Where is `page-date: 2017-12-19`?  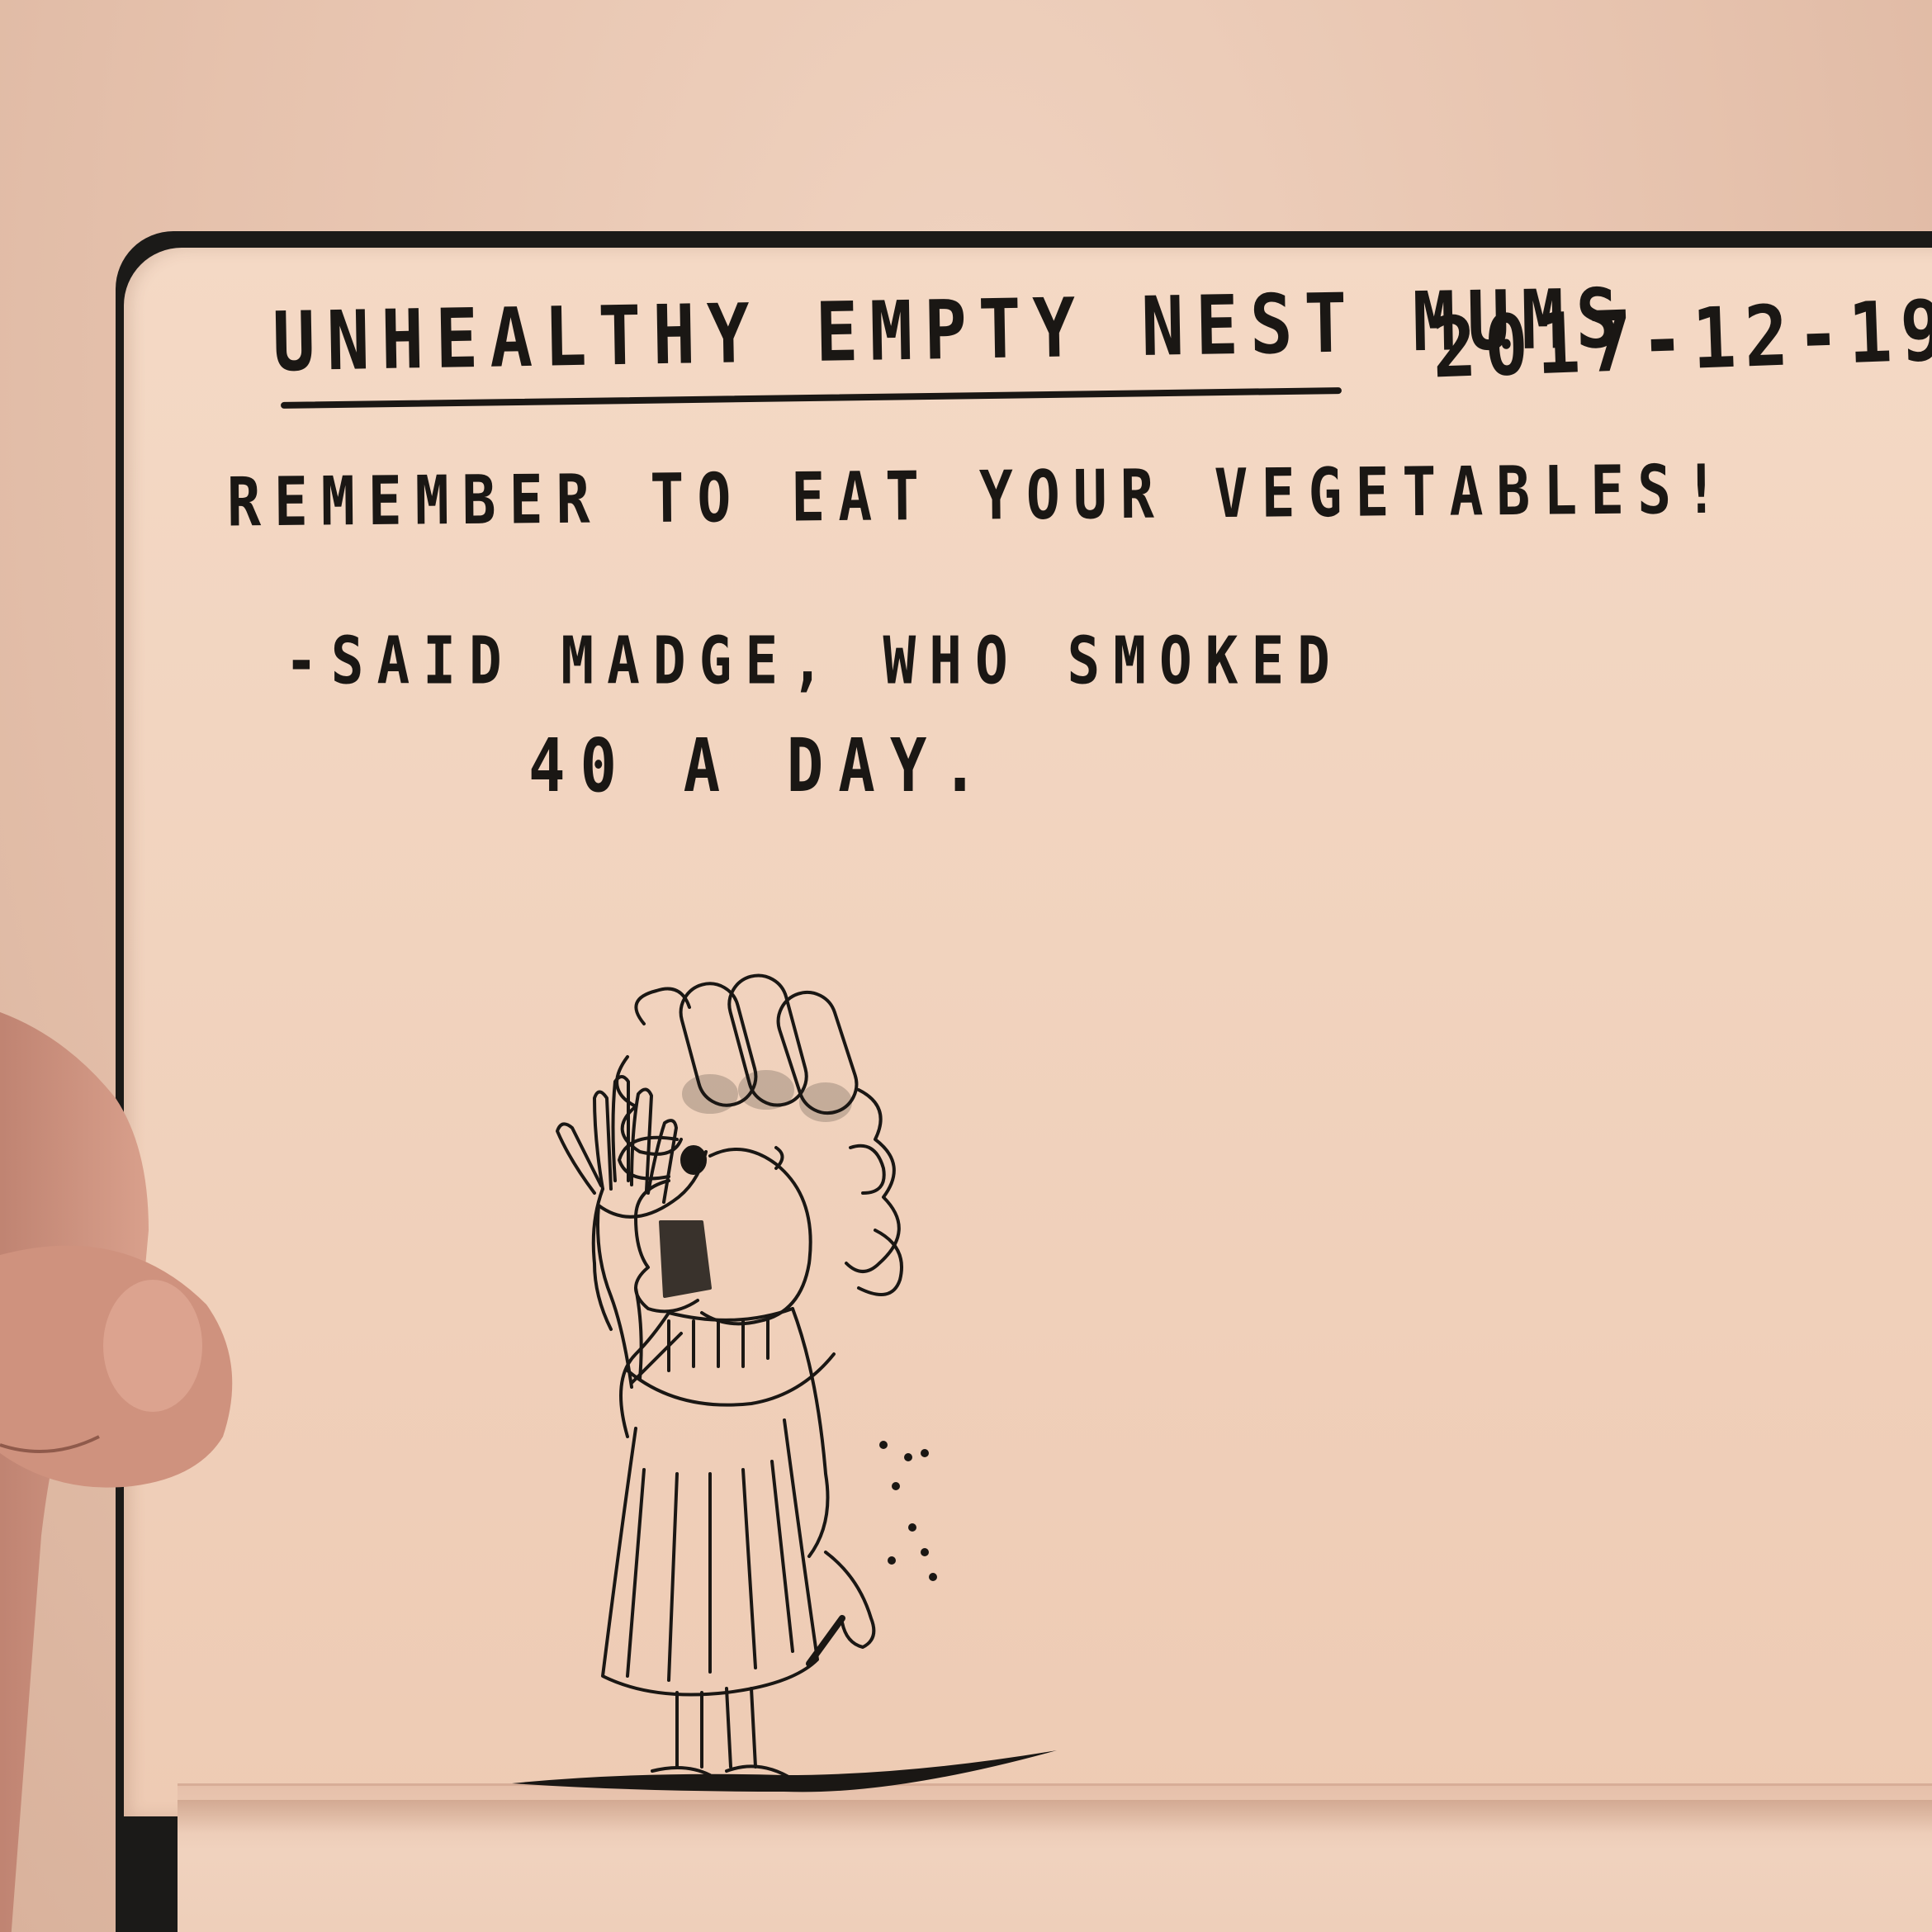
page-date: 2017-12-19 is located at coordinates (1681, 339).